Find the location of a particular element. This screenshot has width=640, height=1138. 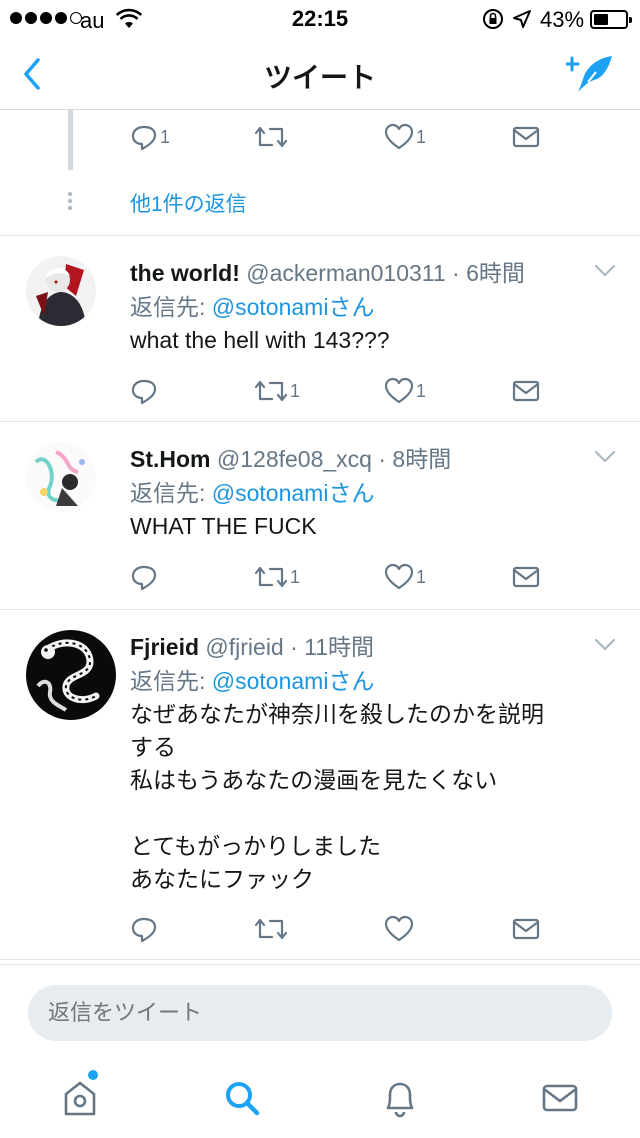

user-handle: @ackerman010311 is located at coordinates (346, 273).